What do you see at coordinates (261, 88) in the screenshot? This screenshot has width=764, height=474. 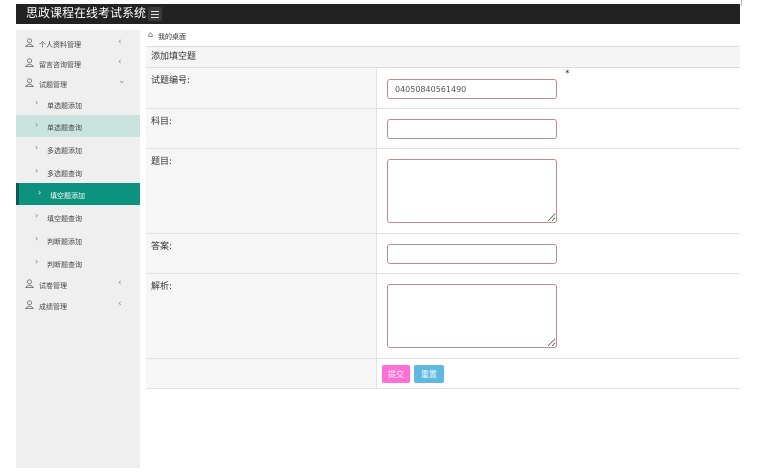 I see `label-cell: 试题编号:` at bounding box center [261, 88].